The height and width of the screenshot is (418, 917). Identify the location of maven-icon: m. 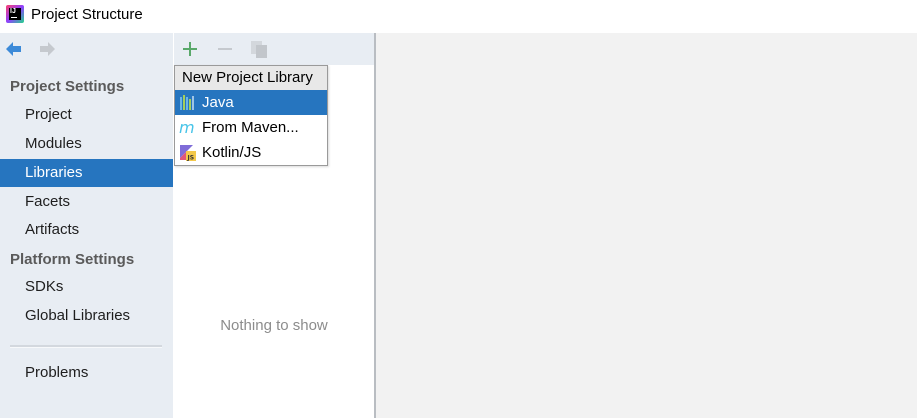
(187, 127).